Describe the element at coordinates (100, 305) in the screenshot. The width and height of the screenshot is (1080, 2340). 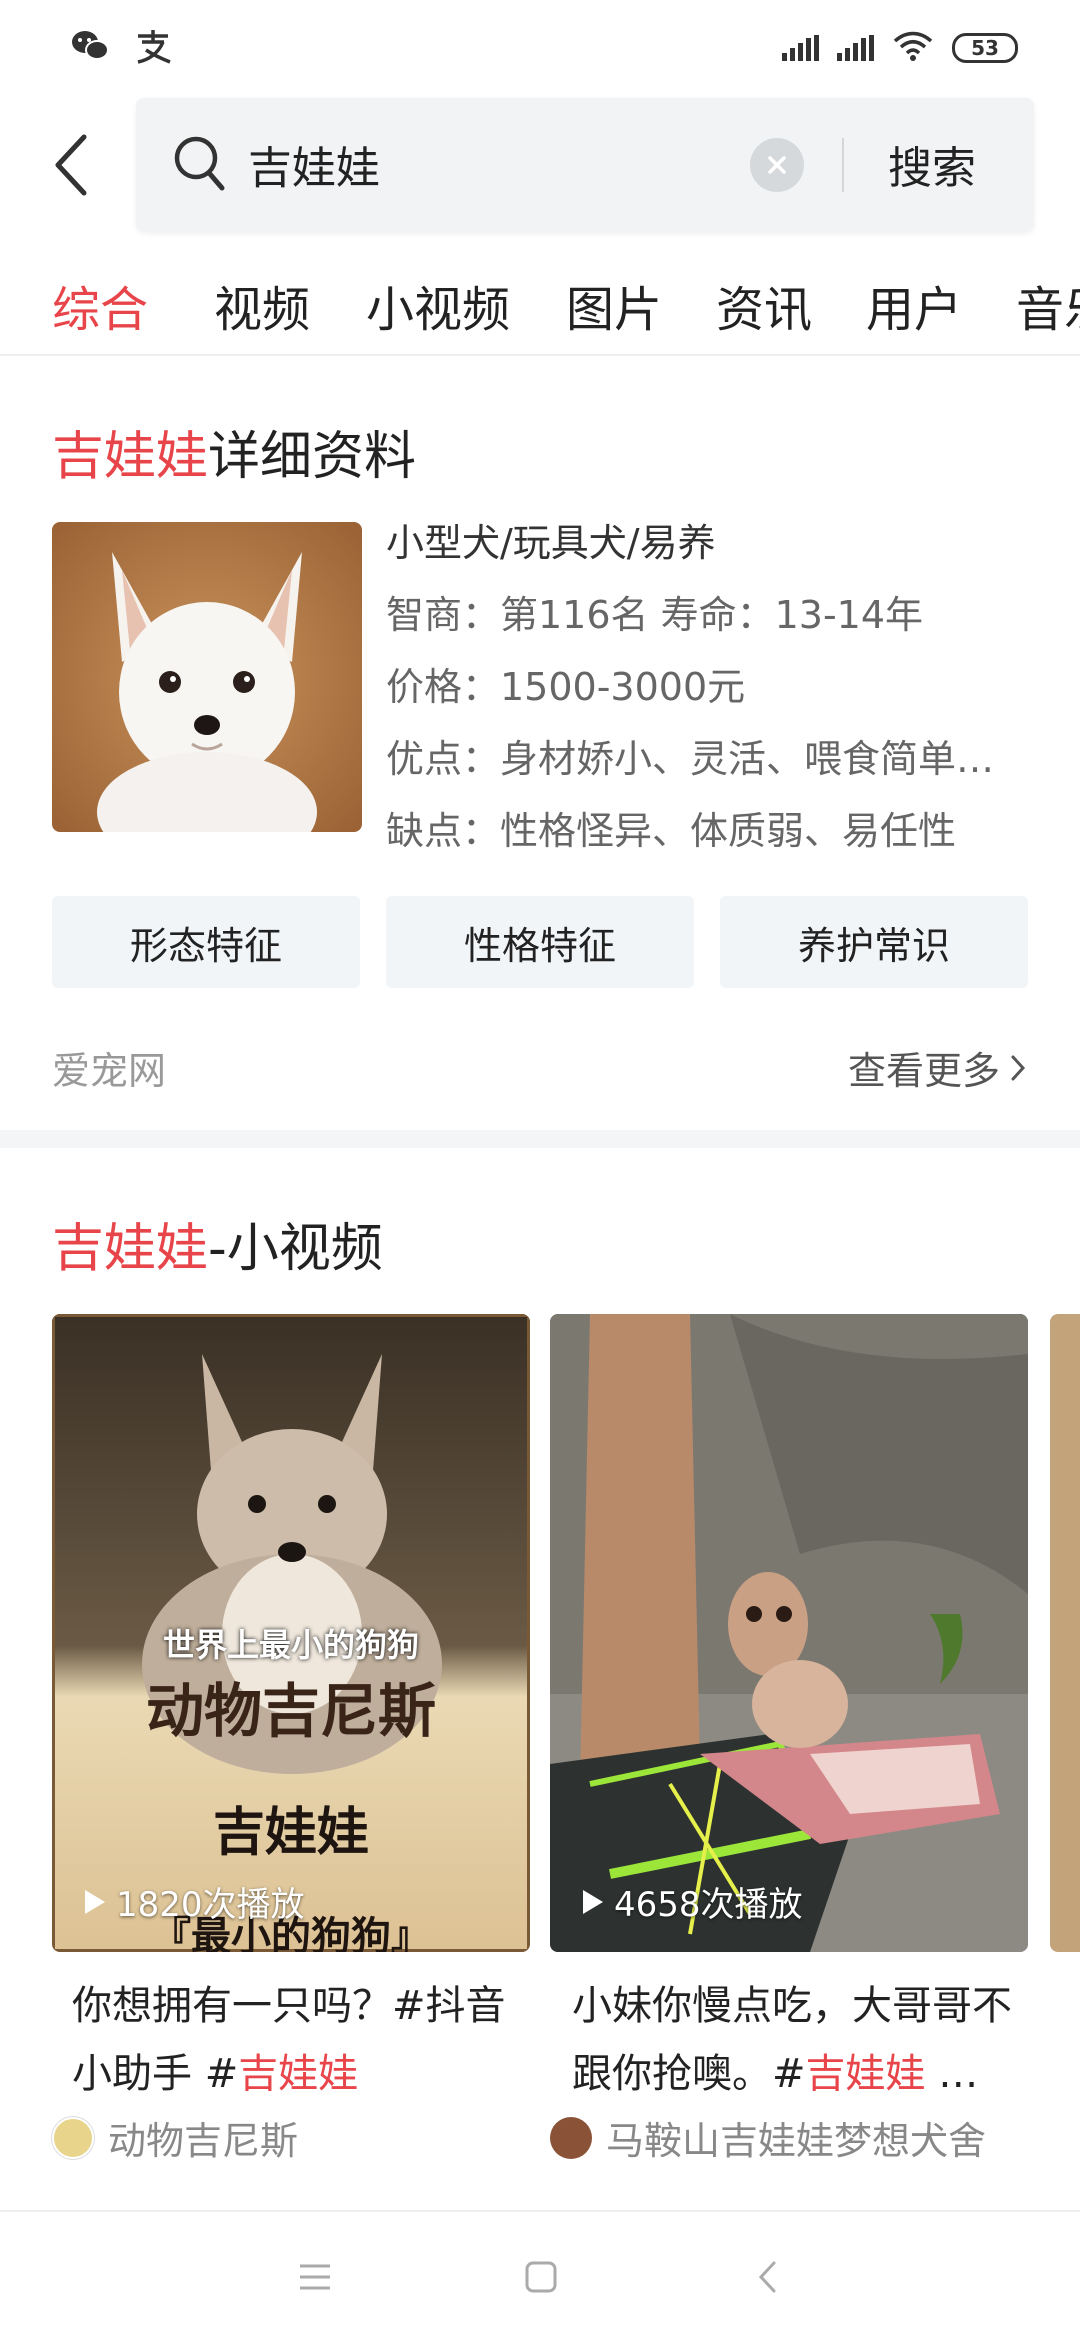
I see `tab-comprehensive: 综合` at that location.